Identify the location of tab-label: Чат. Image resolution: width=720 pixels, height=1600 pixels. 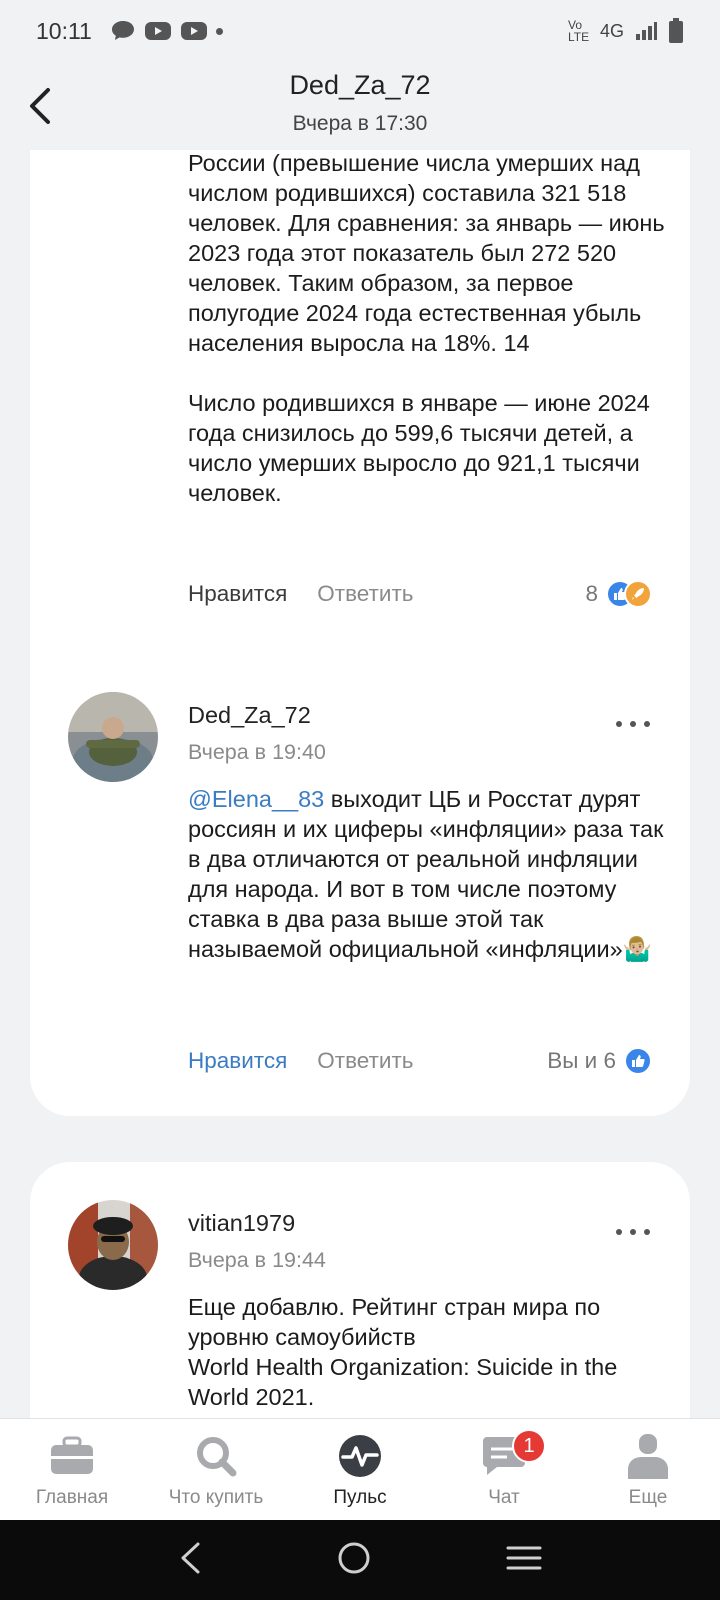
(504, 1497).